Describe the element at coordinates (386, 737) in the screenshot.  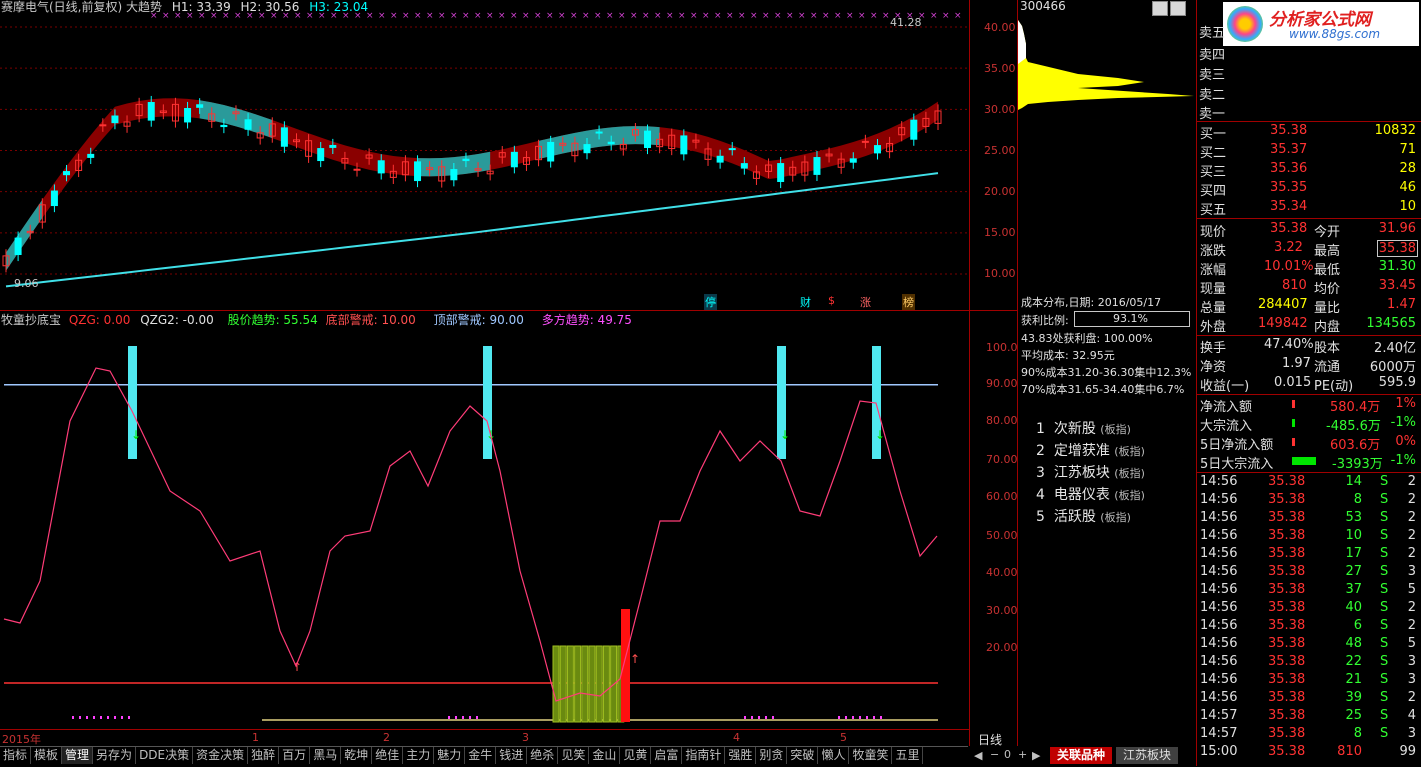
I see `time-axis-label: 2` at that location.